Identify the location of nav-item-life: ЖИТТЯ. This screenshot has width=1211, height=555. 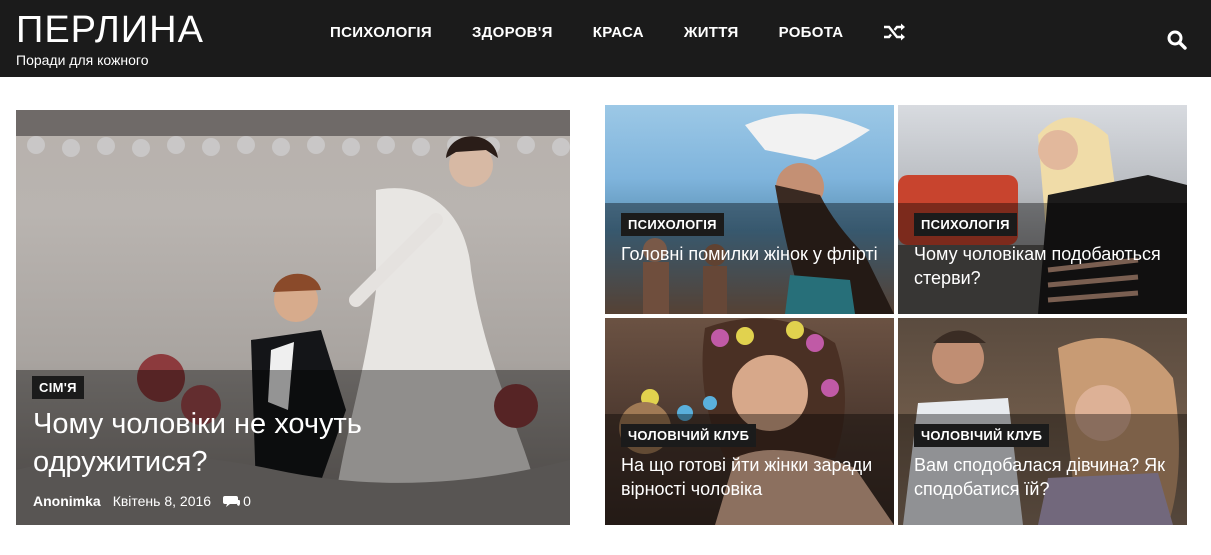
(711, 32).